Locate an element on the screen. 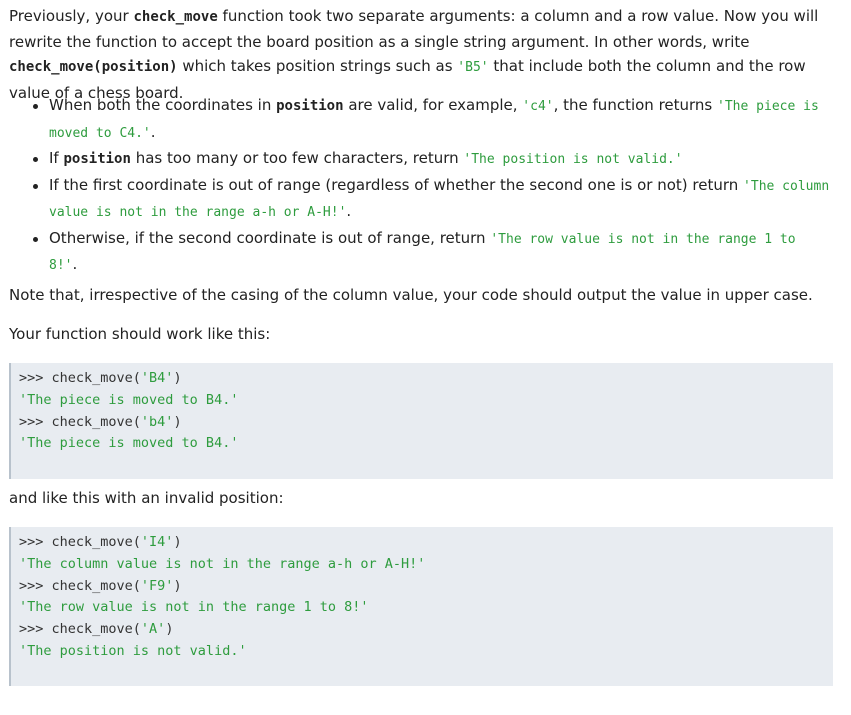  code-prompt-line: >>> check_move('b4') is located at coordinates (100, 421).